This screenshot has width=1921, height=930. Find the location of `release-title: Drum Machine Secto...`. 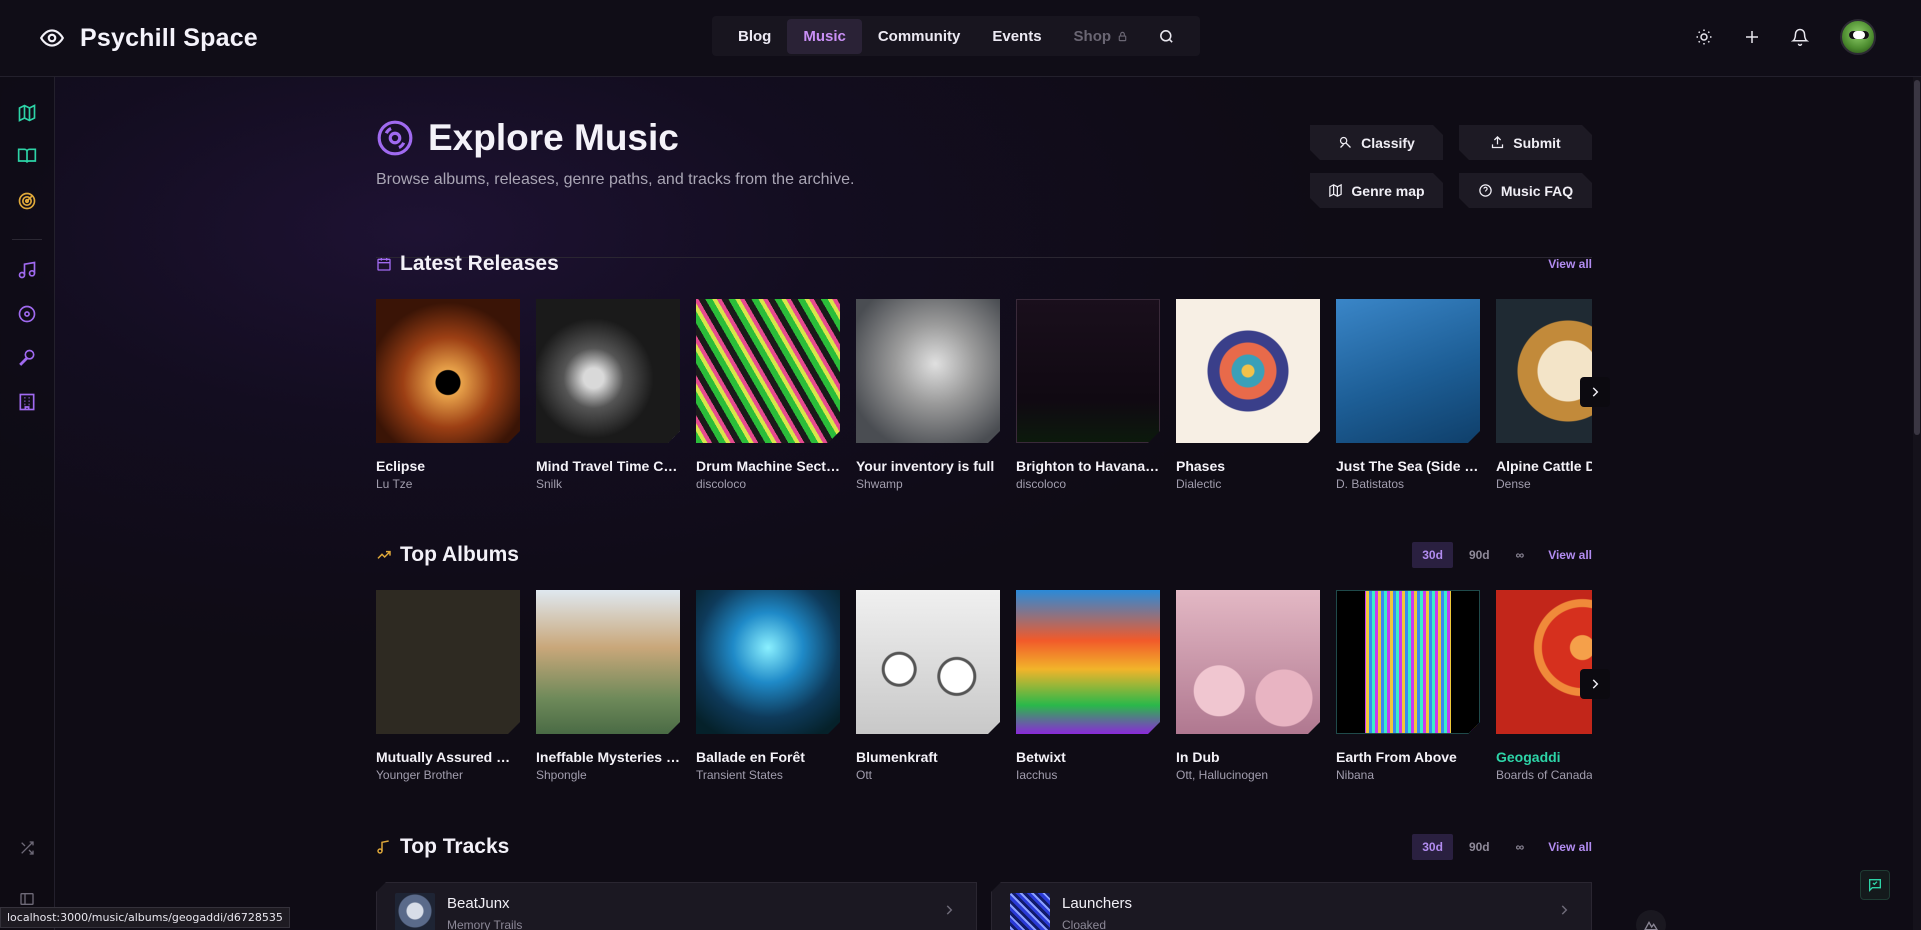

release-title: Drum Machine Secto... is located at coordinates (768, 466).